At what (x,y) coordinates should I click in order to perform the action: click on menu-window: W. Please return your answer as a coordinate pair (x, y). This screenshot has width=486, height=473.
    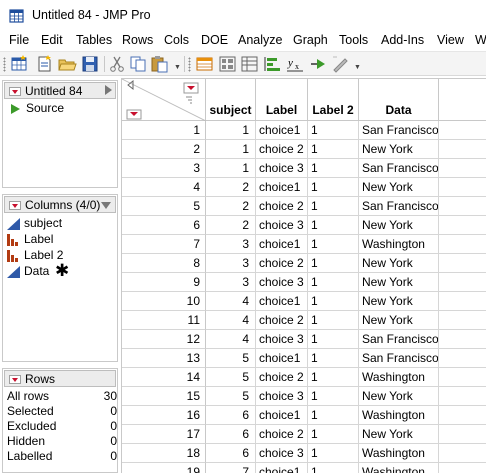
    Looking at the image, I should click on (480, 40).